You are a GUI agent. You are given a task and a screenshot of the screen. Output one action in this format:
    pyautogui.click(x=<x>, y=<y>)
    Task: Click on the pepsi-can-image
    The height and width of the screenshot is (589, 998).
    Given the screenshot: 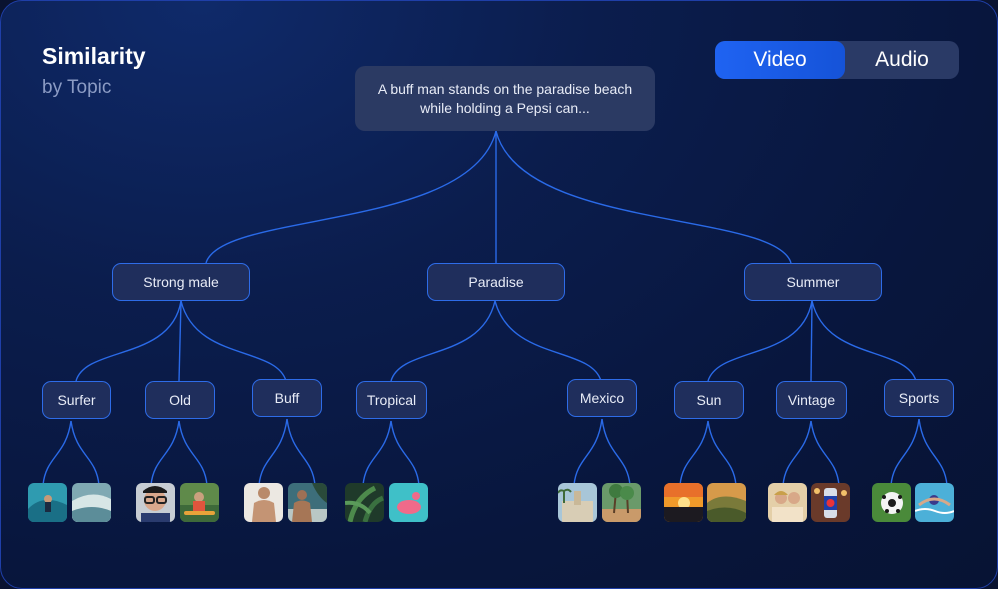 What is the action you would take?
    pyautogui.click(x=830, y=502)
    